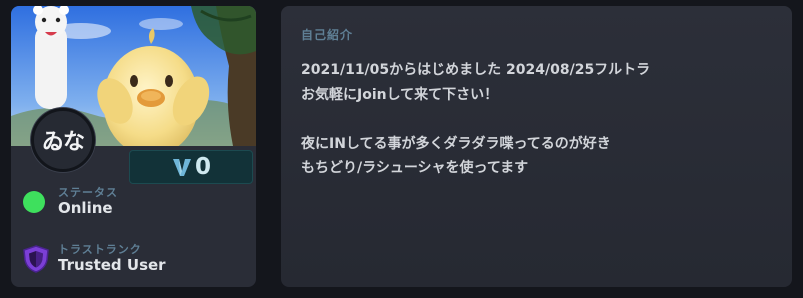  I want to click on trust-rank-label: トラストランク, so click(100, 249).